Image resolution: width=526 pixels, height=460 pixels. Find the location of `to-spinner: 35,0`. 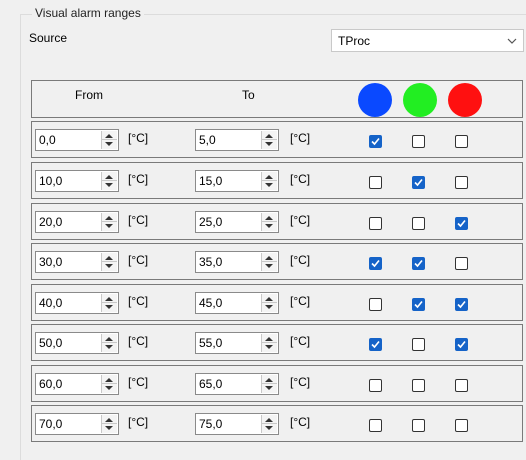

to-spinner: 35,0 is located at coordinates (237, 262).